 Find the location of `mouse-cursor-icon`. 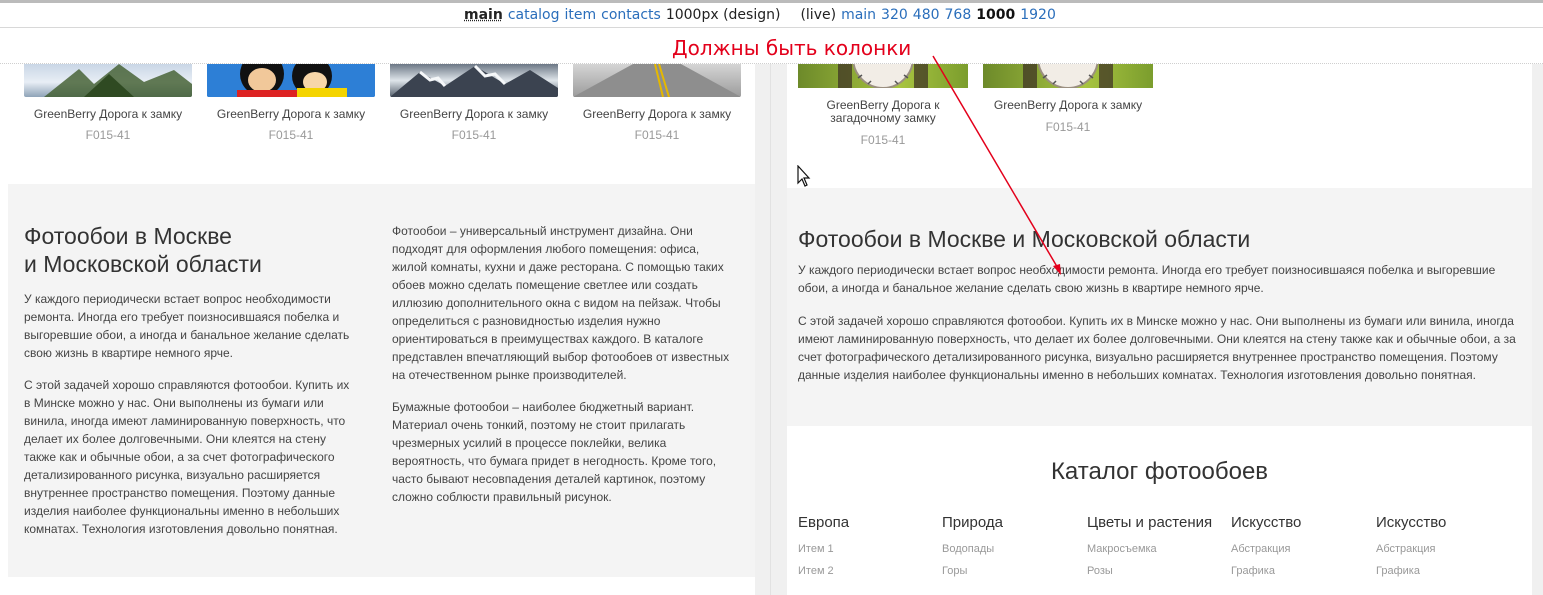

mouse-cursor-icon is located at coordinates (804, 176).